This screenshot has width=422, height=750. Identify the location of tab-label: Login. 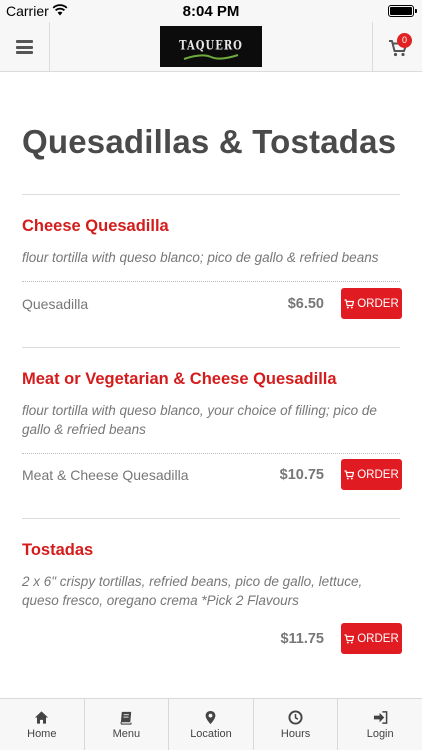
(380, 734).